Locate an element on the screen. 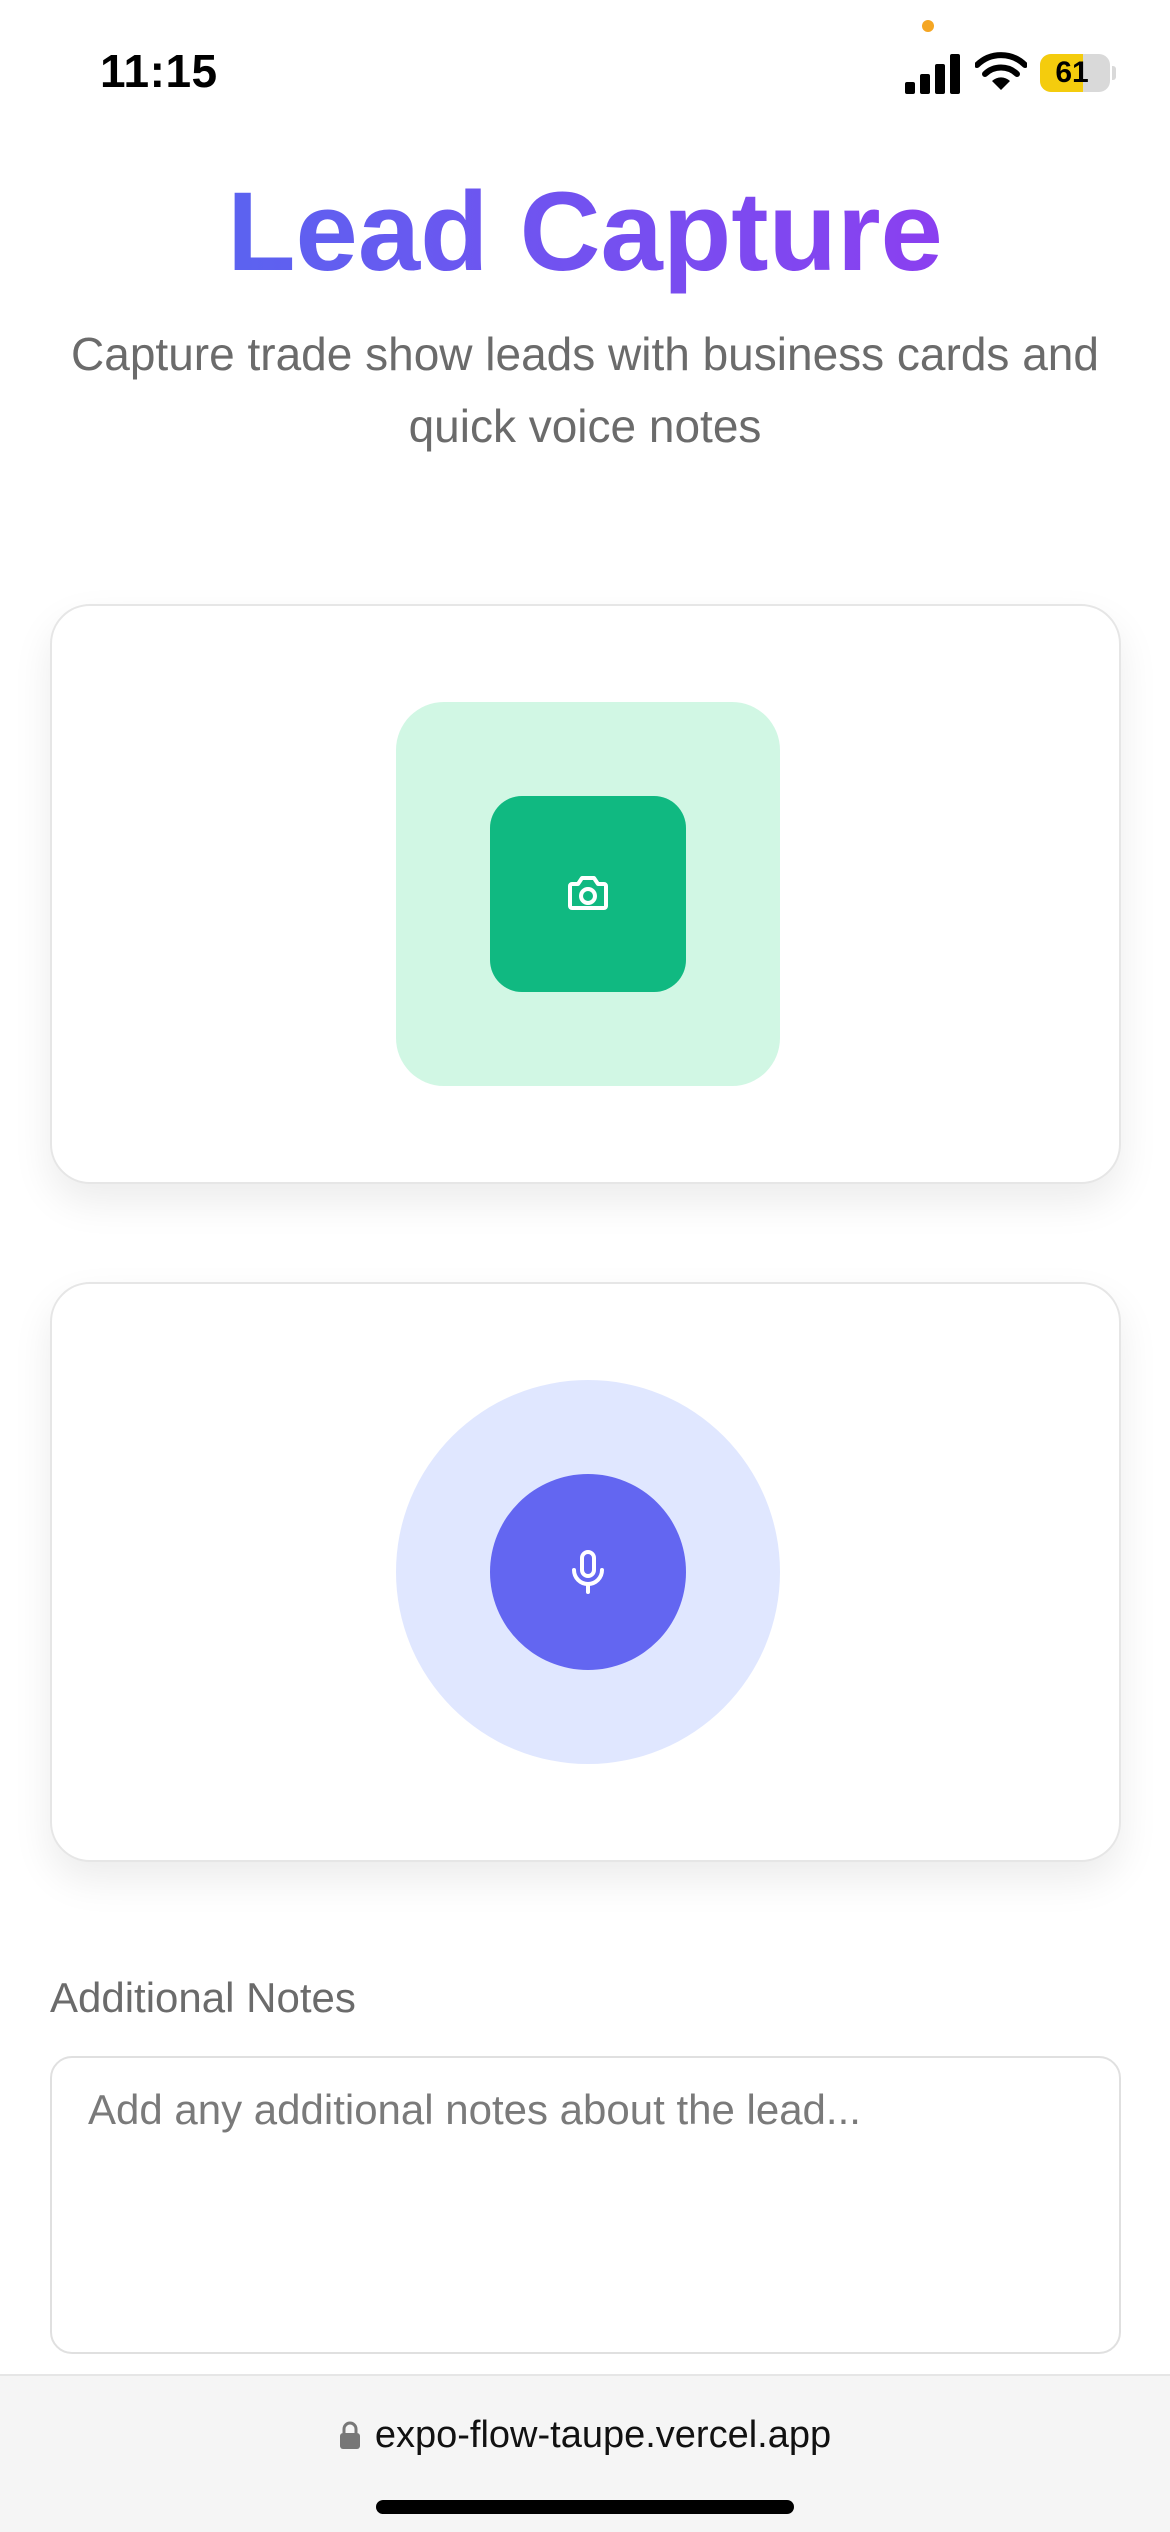 This screenshot has width=1170, height=2532. browser-address-bar: expo-flow-taupe.vercel.app is located at coordinates (585, 2453).